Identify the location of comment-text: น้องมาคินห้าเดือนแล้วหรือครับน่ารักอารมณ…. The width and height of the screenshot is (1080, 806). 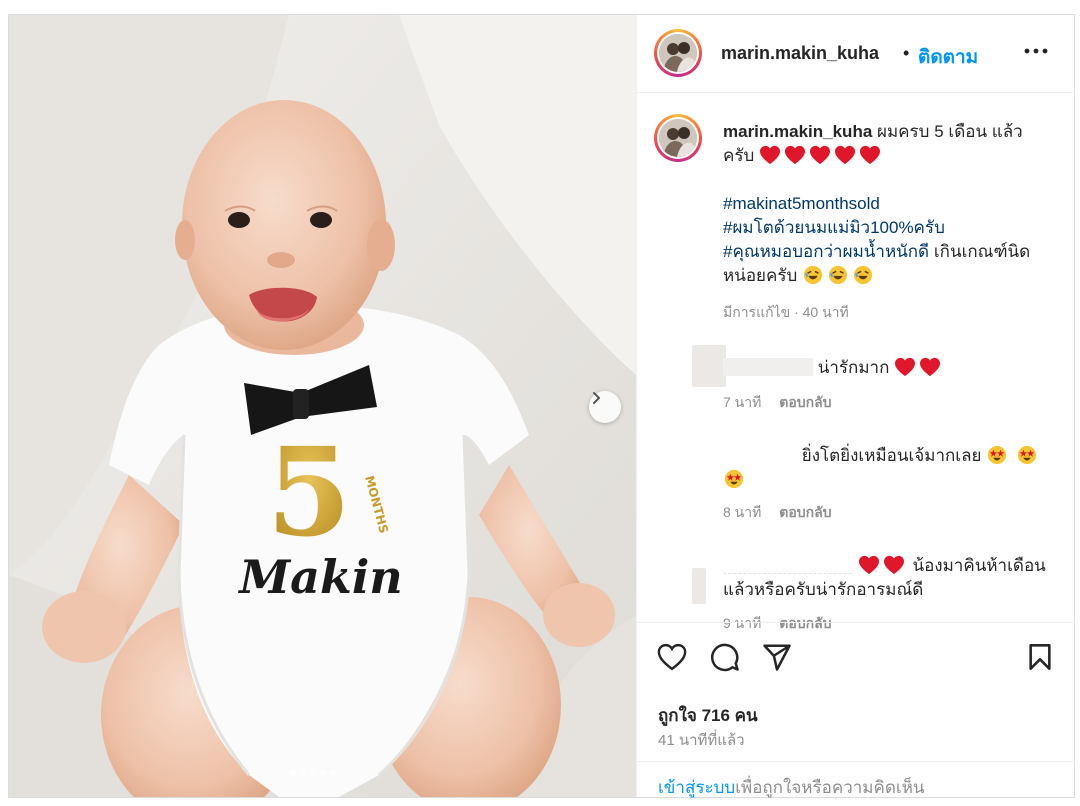
(888, 578).